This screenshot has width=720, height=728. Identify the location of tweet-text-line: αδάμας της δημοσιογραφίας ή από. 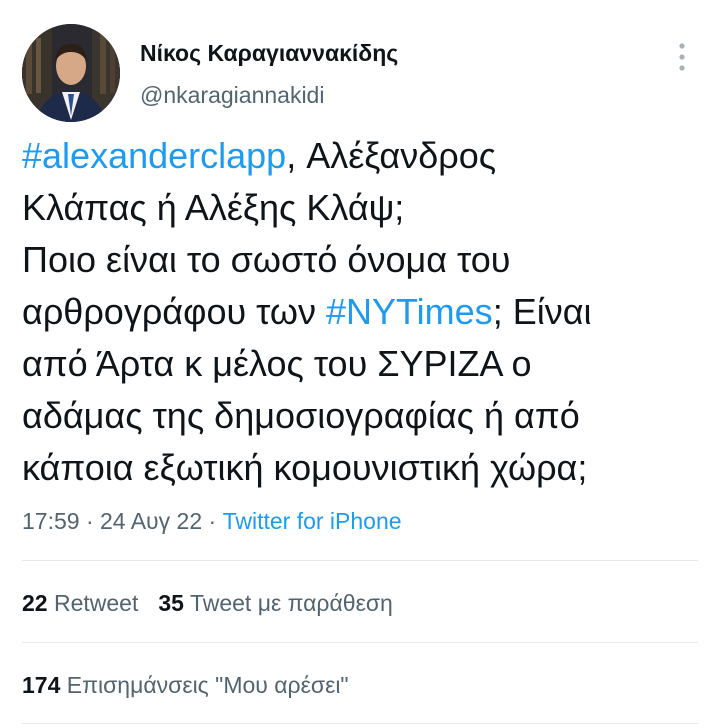
(362, 416).